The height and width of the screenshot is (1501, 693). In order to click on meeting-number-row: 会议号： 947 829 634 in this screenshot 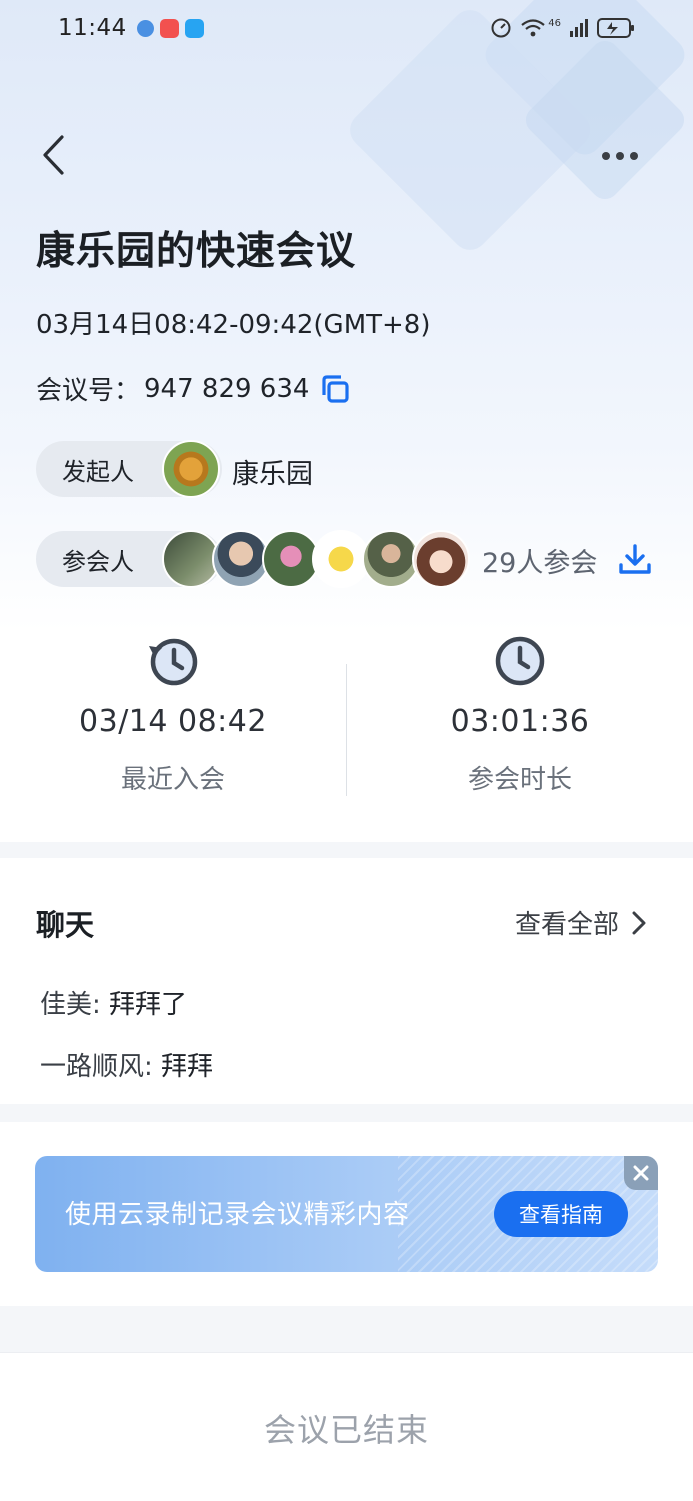, I will do `click(193, 388)`.